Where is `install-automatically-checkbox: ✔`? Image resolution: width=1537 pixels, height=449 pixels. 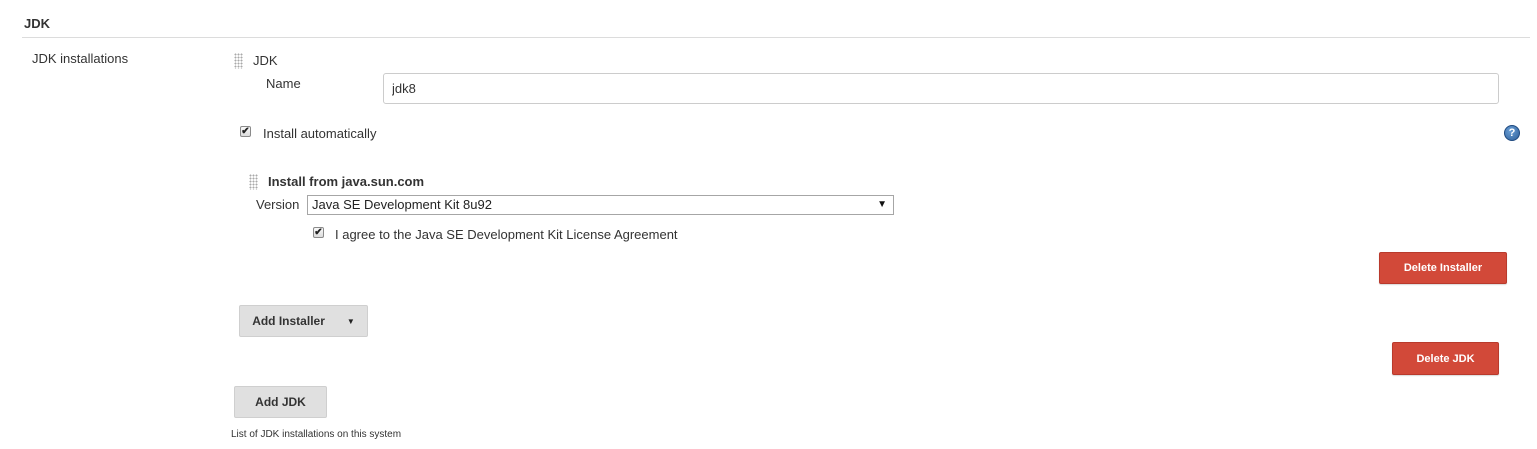
install-automatically-checkbox: ✔ is located at coordinates (245, 131).